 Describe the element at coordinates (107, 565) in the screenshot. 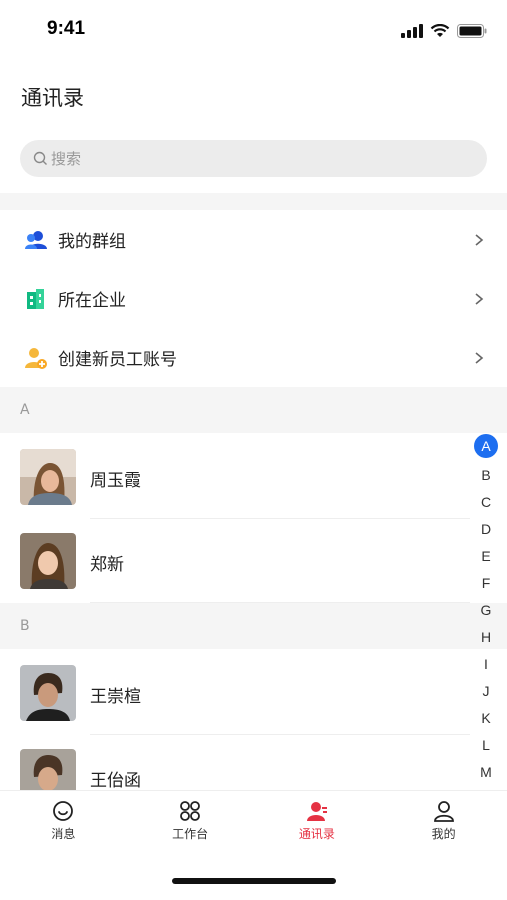

I see `contact-name: 郑新` at that location.